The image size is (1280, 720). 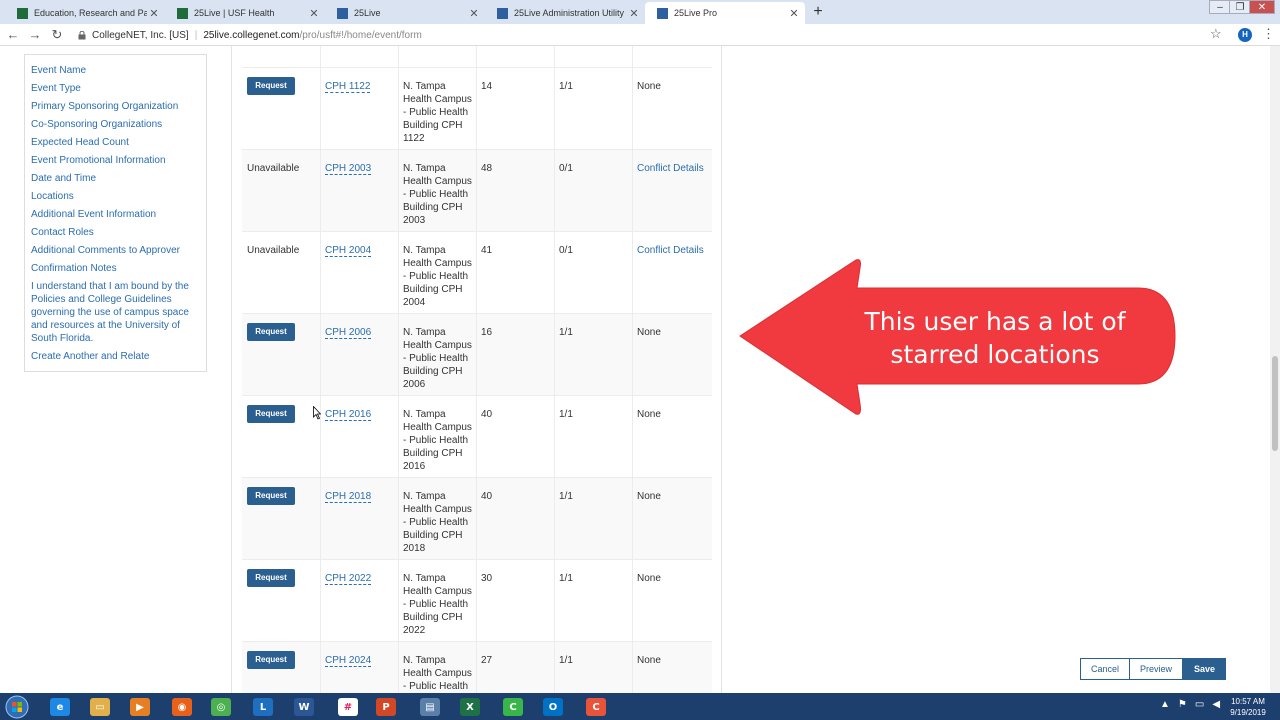 What do you see at coordinates (1248, 707) in the screenshot?
I see `taskbar-clock: 10:57 AM 9/19/2019` at bounding box center [1248, 707].